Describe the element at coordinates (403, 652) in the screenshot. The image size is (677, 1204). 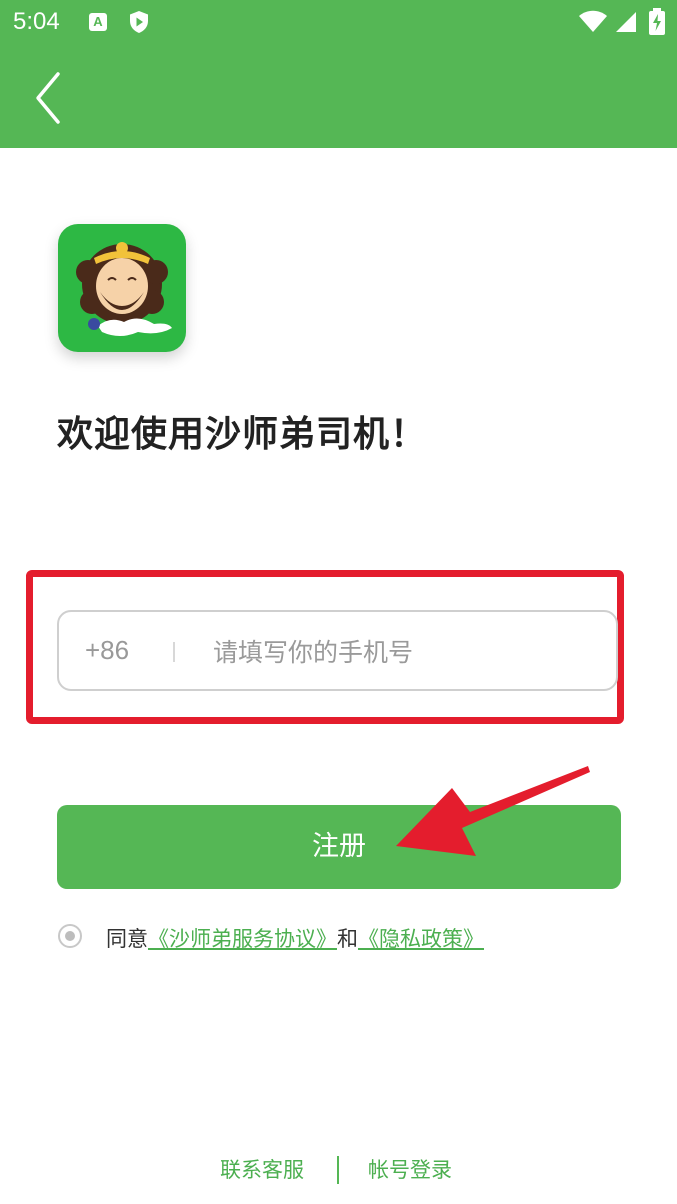
I see `phone-input` at that location.